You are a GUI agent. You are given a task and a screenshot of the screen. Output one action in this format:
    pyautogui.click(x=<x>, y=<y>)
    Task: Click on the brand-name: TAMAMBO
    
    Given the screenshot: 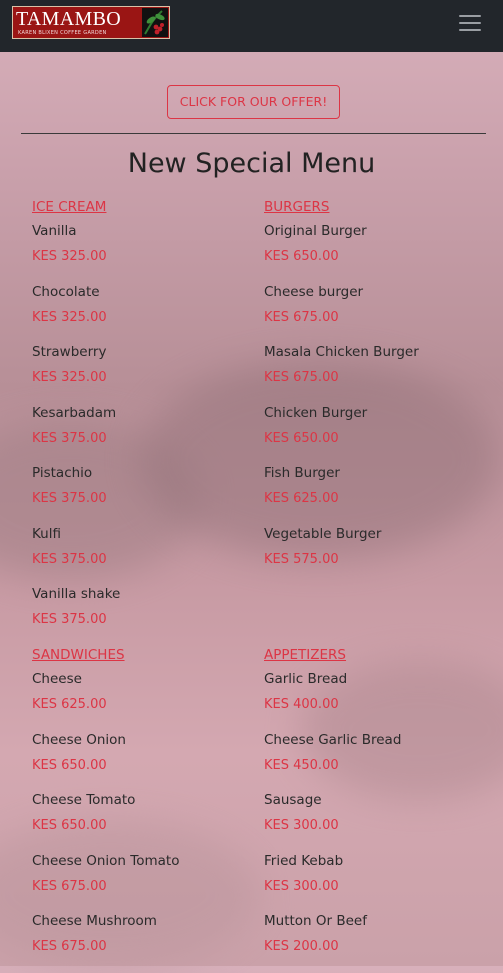 What is the action you would take?
    pyautogui.click(x=68, y=19)
    